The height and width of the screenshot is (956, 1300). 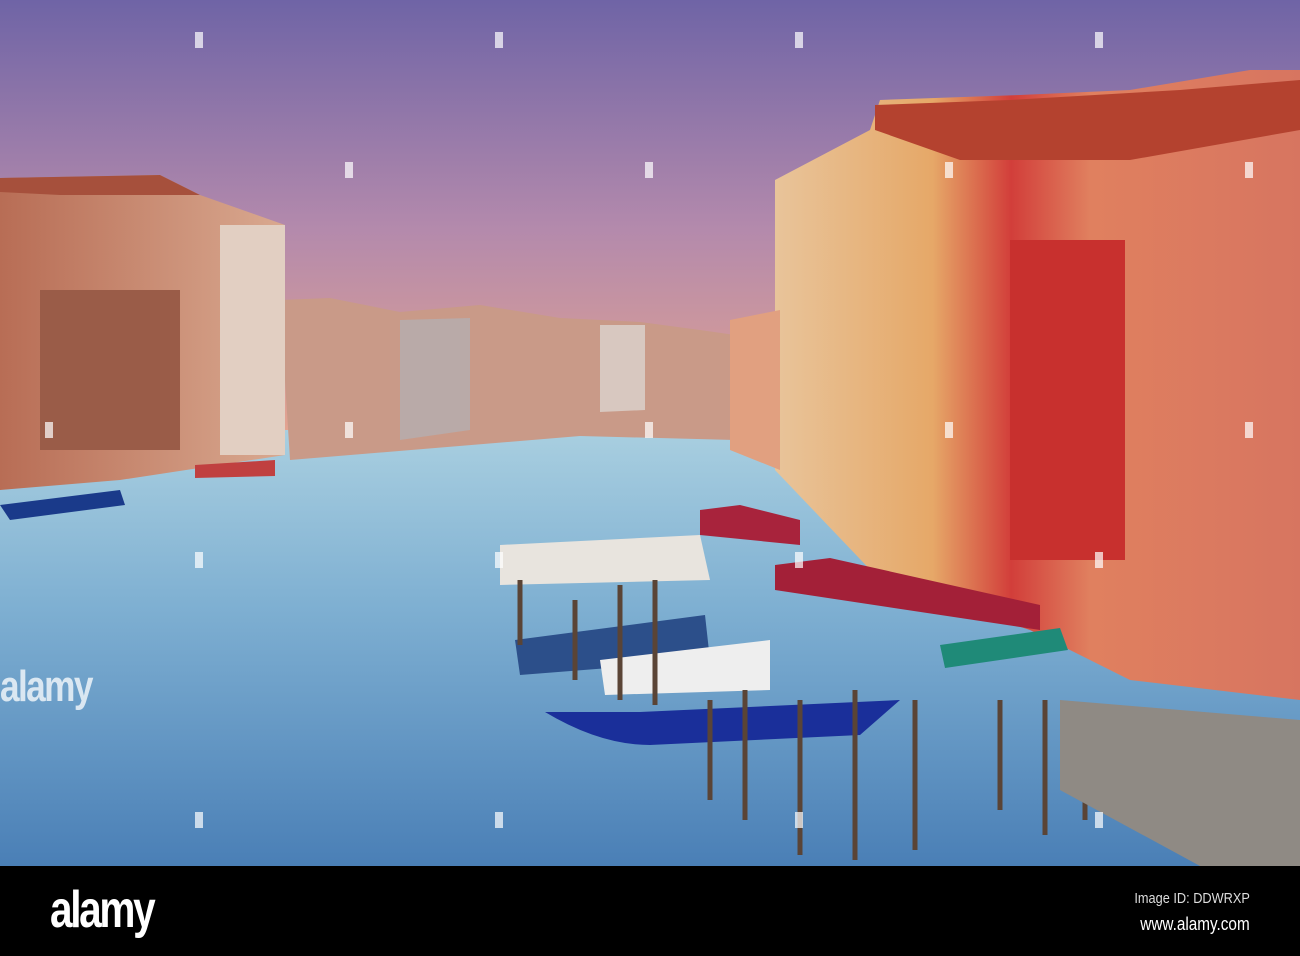 I want to click on image-id: Image ID: DDWRXP, so click(x=1192, y=898).